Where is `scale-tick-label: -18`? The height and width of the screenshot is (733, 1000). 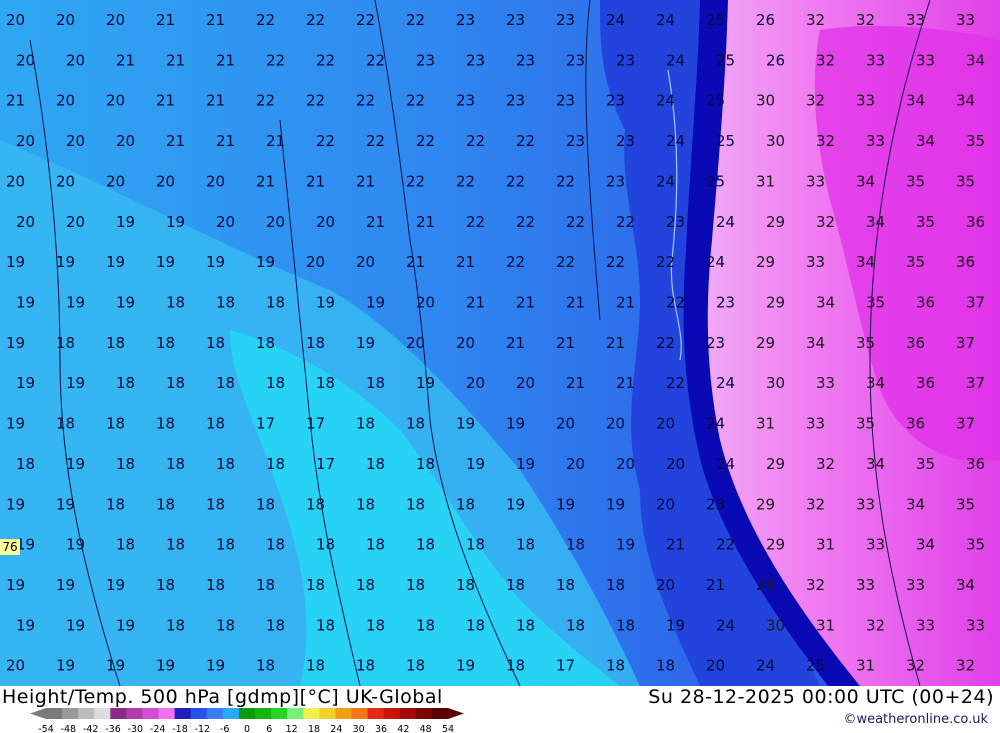
scale-tick-label: -18 is located at coordinates (180, 728).